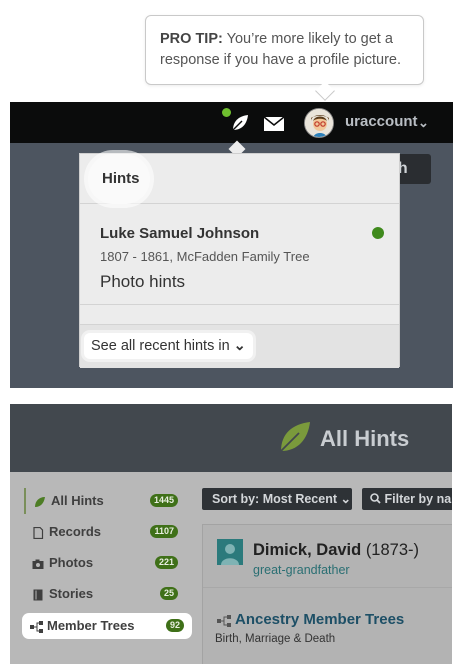  Describe the element at coordinates (327, 587) in the screenshot. I see `divider` at that location.